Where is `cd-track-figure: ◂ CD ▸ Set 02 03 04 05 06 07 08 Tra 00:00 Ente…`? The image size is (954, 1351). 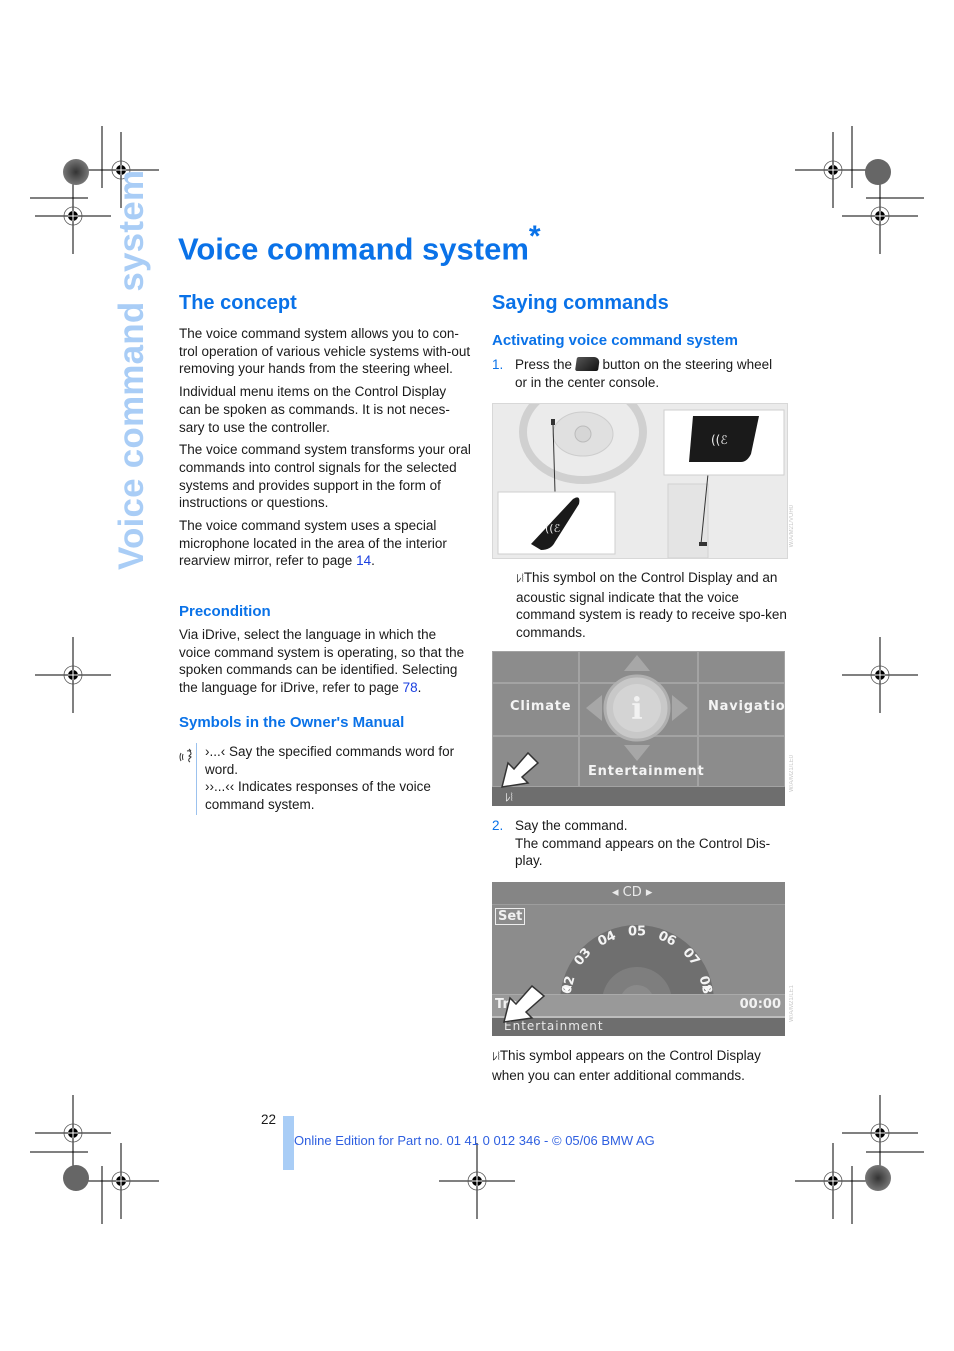 cd-track-figure: ◂ CD ▸ Set 02 03 04 05 06 07 08 Tra 00:00 Ente… is located at coordinates (638, 959).